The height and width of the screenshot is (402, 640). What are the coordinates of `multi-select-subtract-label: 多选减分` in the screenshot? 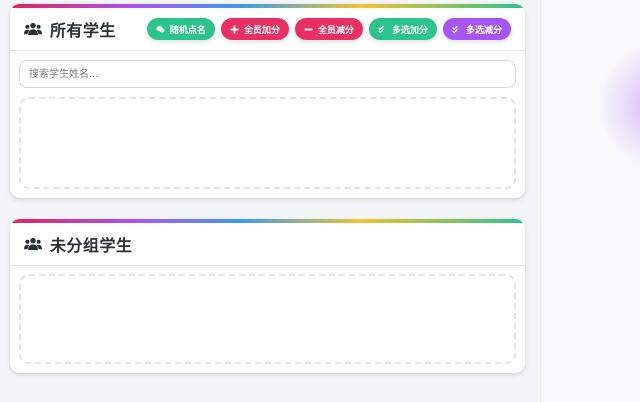 It's located at (483, 30).